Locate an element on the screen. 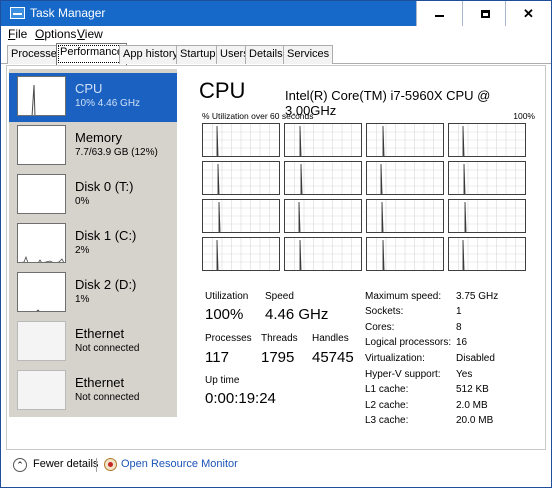 The height and width of the screenshot is (488, 552). sidebar-item-label: Disk 0 (T:) is located at coordinates (104, 186).